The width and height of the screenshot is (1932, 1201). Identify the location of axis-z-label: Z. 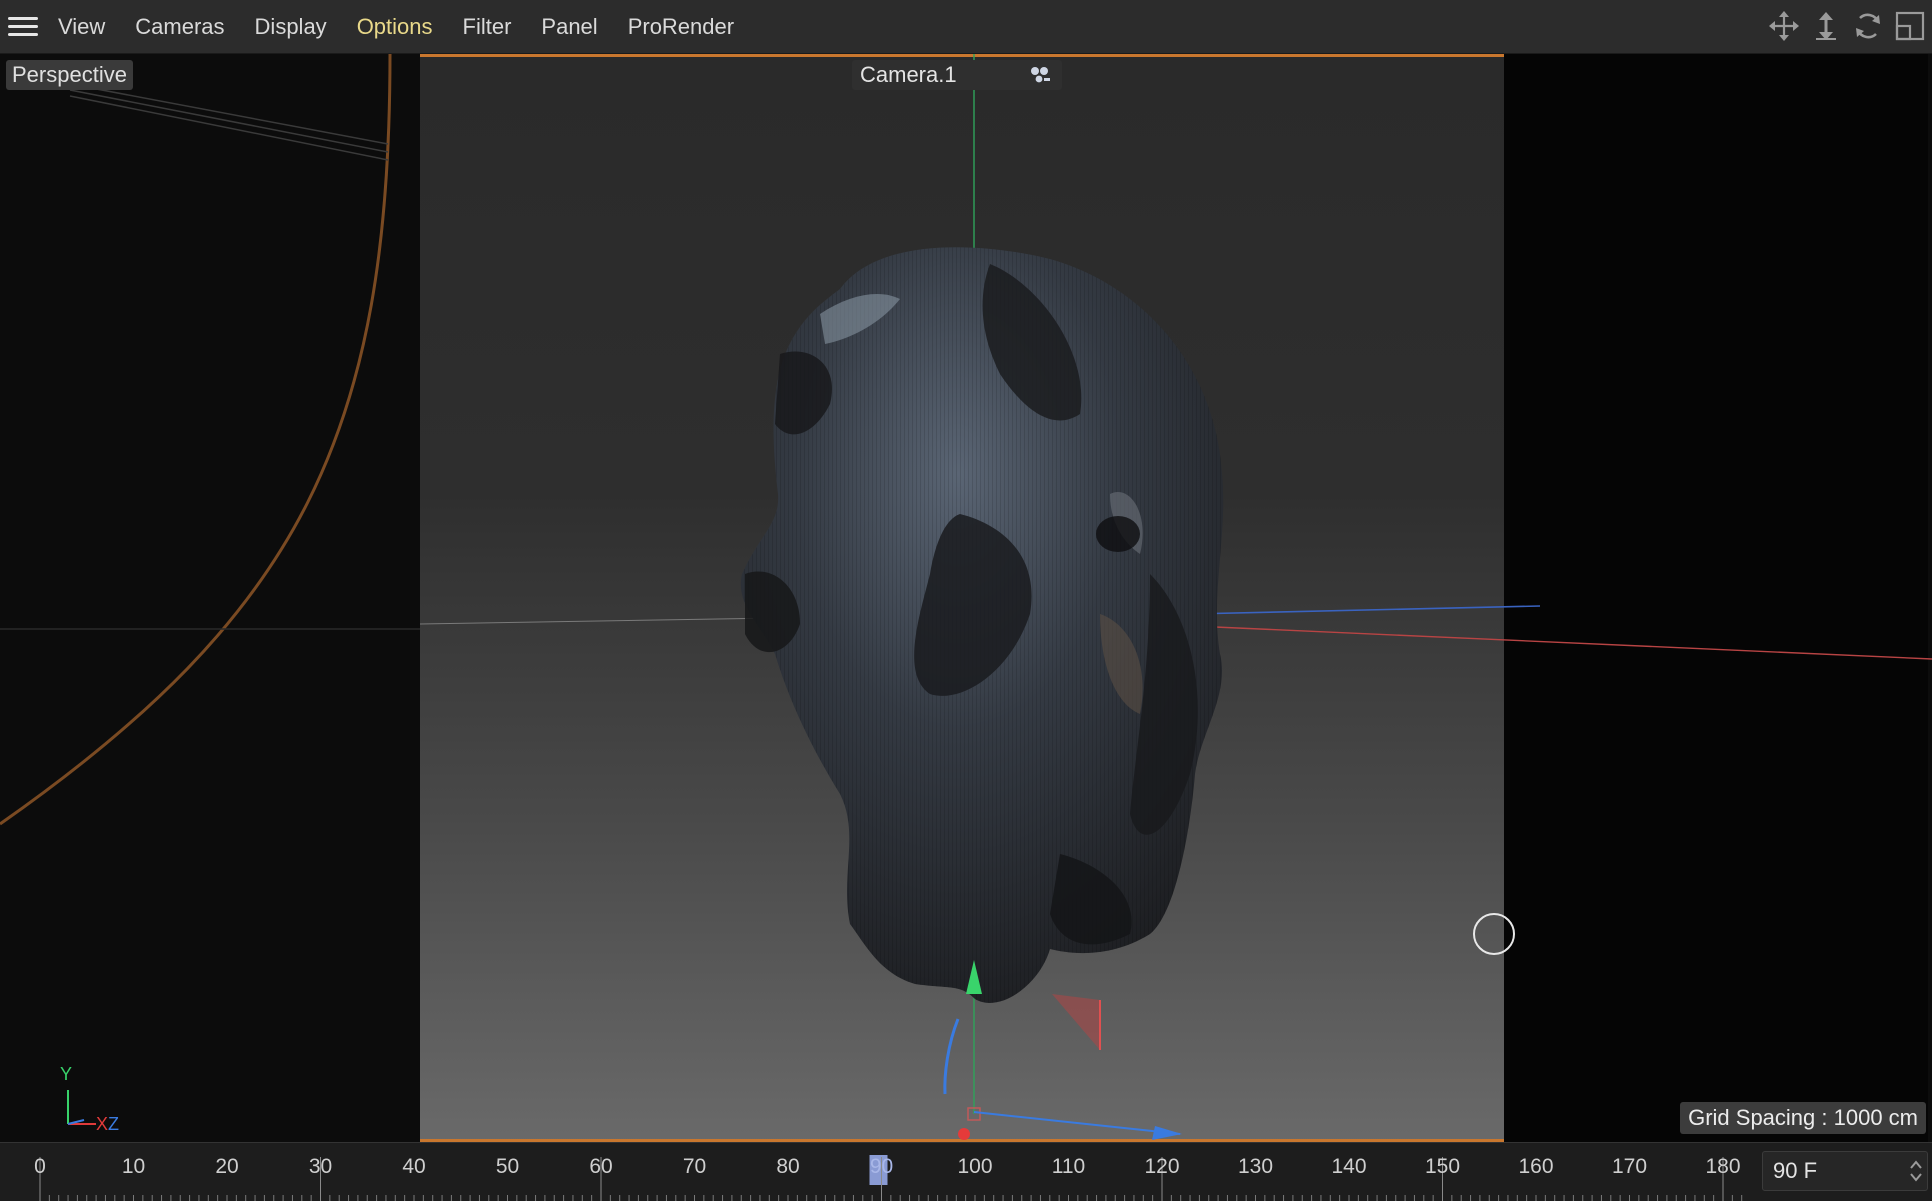
(113, 1124).